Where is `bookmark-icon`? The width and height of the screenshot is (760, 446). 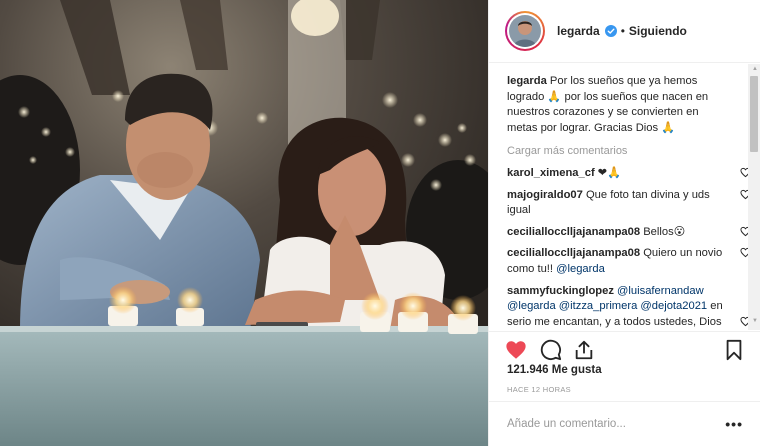 bookmark-icon is located at coordinates (734, 350).